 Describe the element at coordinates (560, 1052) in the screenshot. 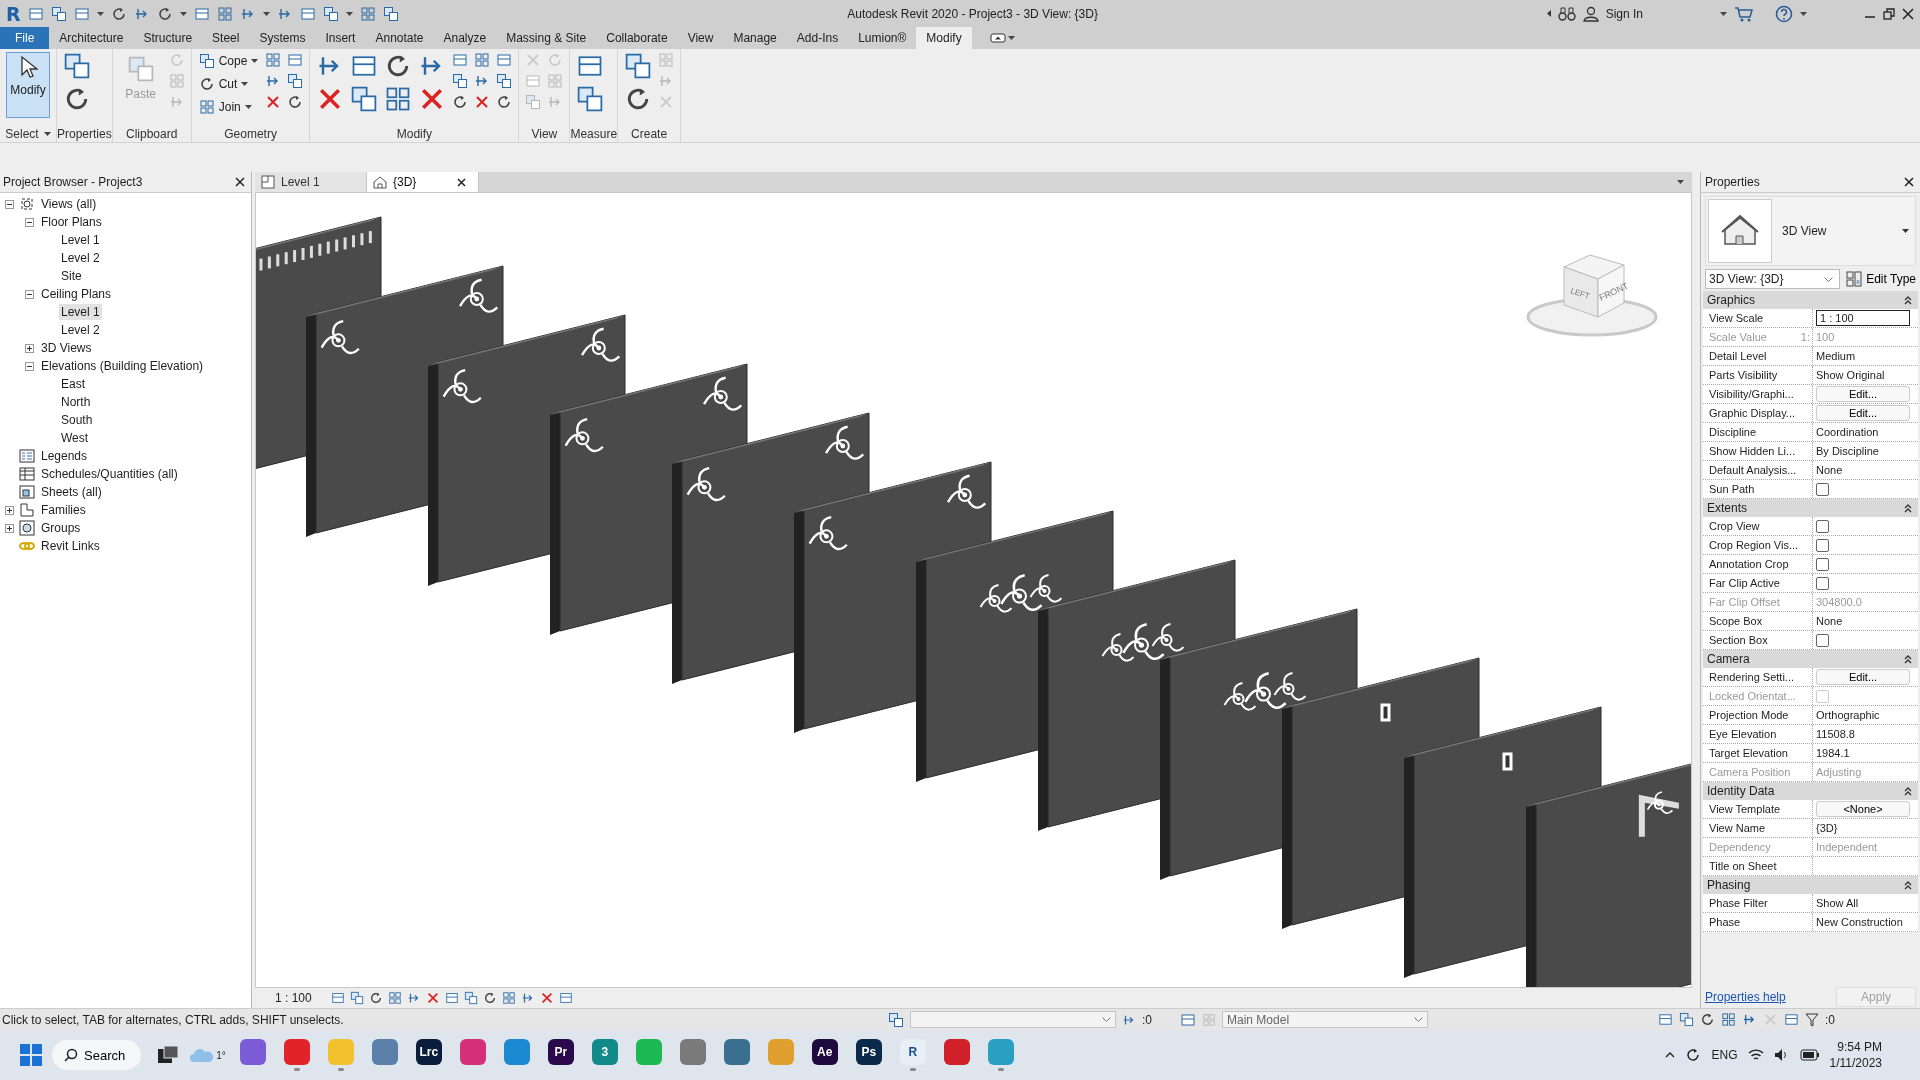

I see `app-icon: Pr` at that location.